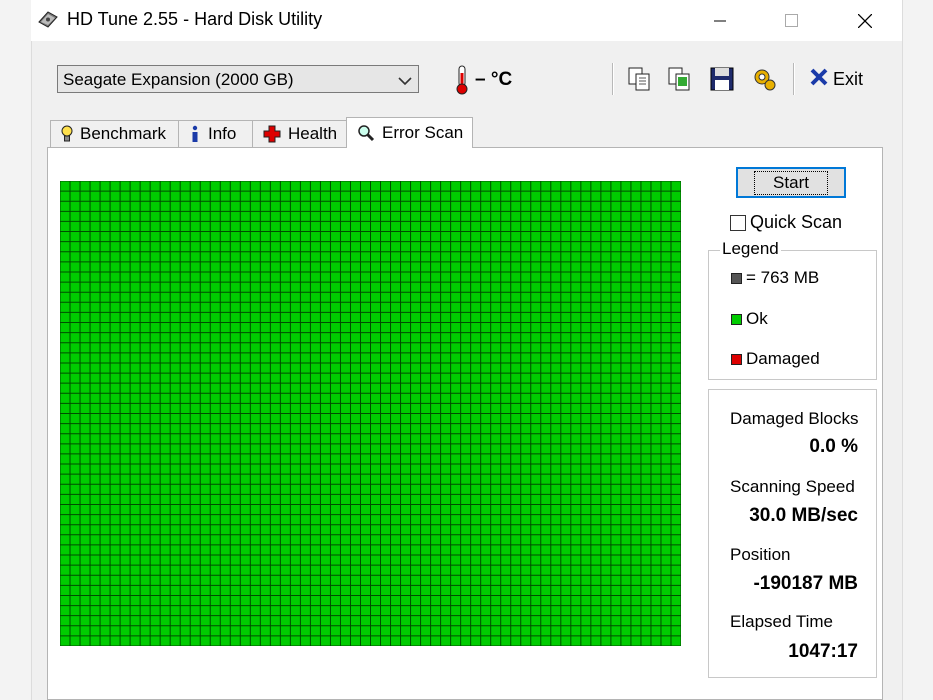  I want to click on start-button: Start, so click(791, 182).